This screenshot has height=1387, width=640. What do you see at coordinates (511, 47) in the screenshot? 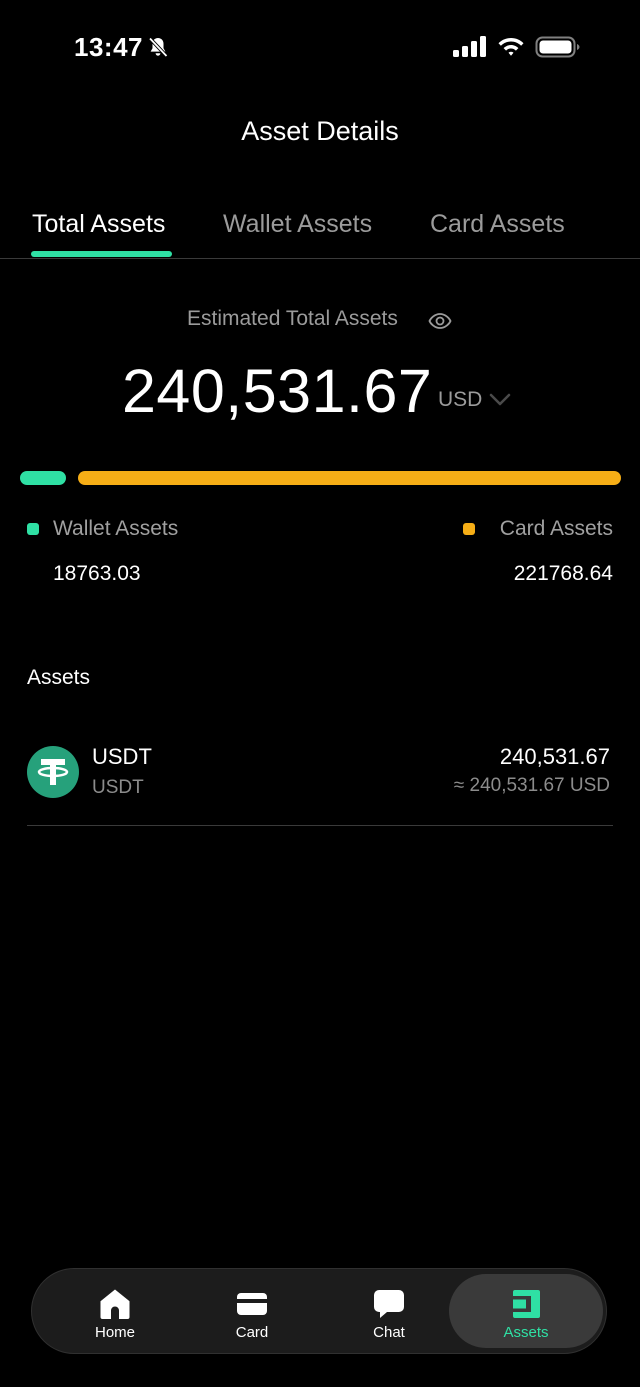
I see `wifi-icon` at bounding box center [511, 47].